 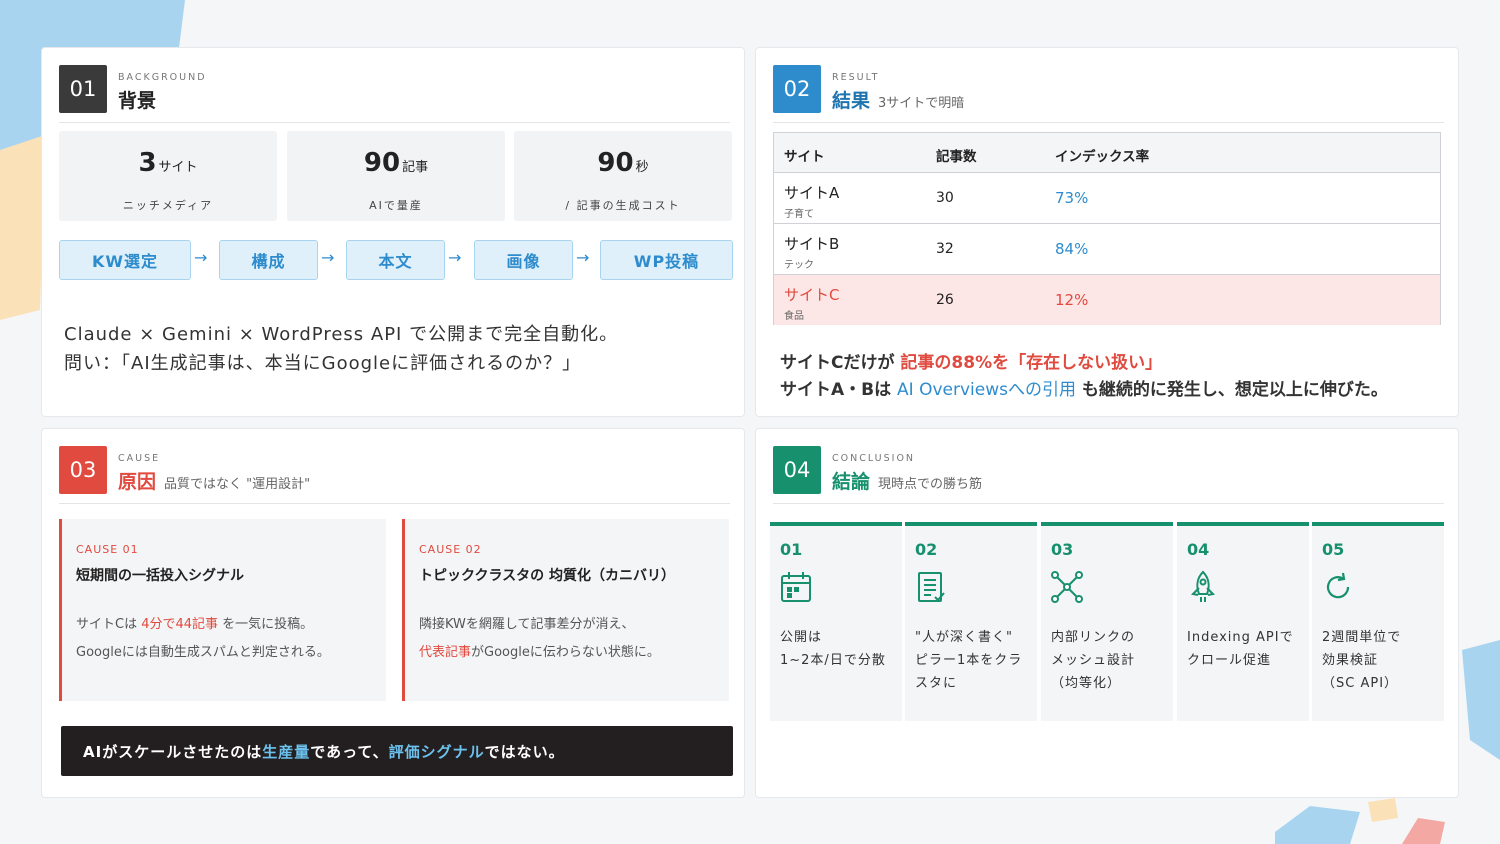 I want to click on section-title: 結論 現時点での勝ち筋, so click(x=907, y=482).